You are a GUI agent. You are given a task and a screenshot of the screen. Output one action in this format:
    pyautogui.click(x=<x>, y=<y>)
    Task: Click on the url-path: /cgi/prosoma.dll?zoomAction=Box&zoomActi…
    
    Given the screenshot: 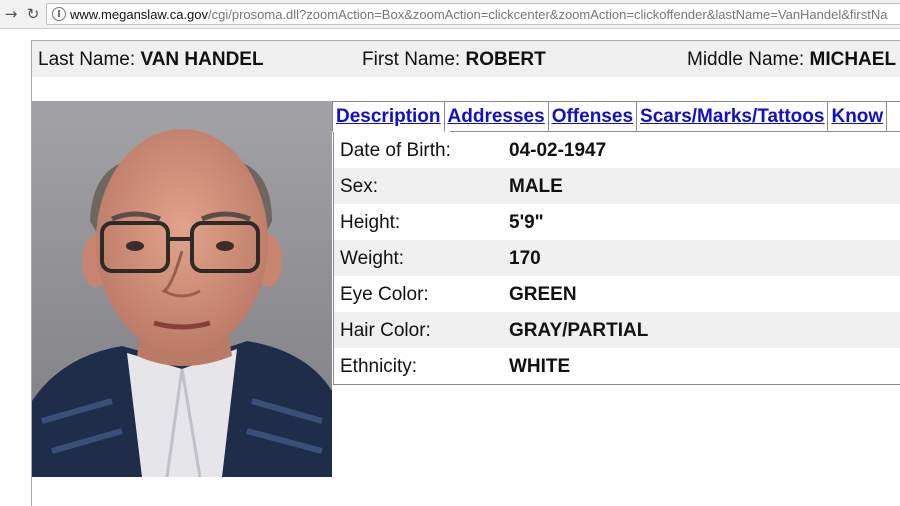 What is the action you would take?
    pyautogui.click(x=548, y=14)
    